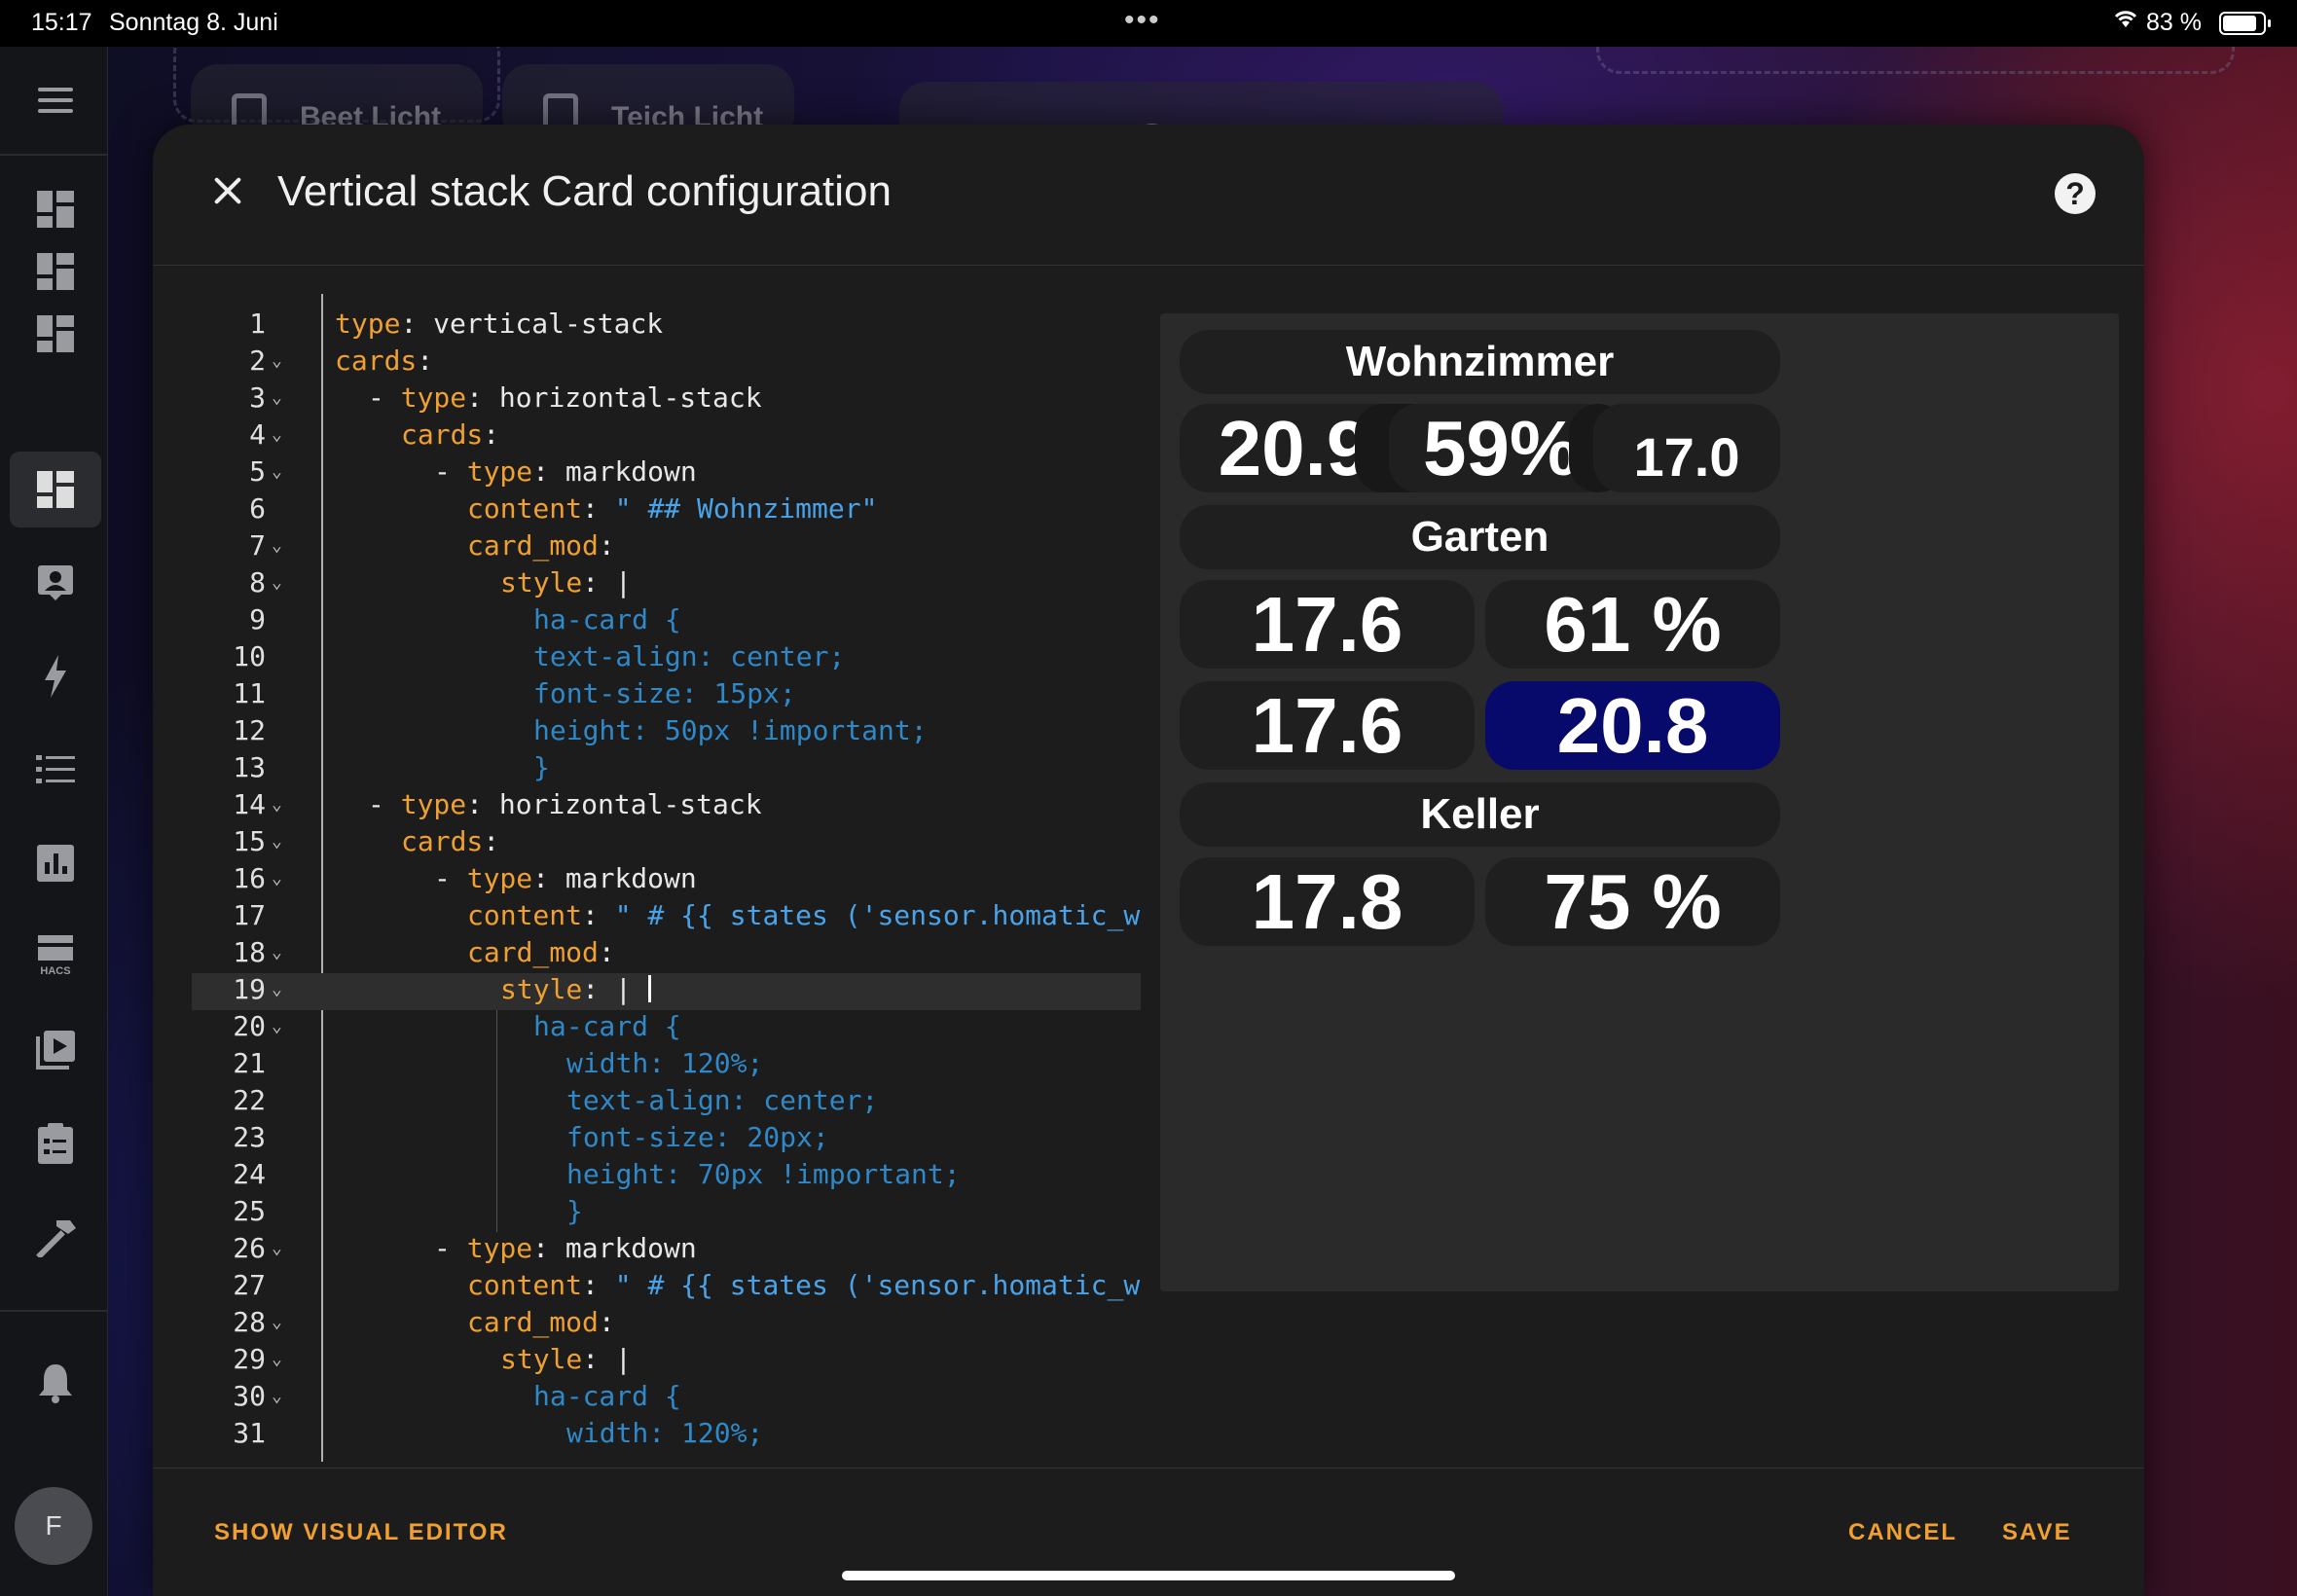  I want to click on code-line: 8 ⌄ style: |, so click(666, 584).